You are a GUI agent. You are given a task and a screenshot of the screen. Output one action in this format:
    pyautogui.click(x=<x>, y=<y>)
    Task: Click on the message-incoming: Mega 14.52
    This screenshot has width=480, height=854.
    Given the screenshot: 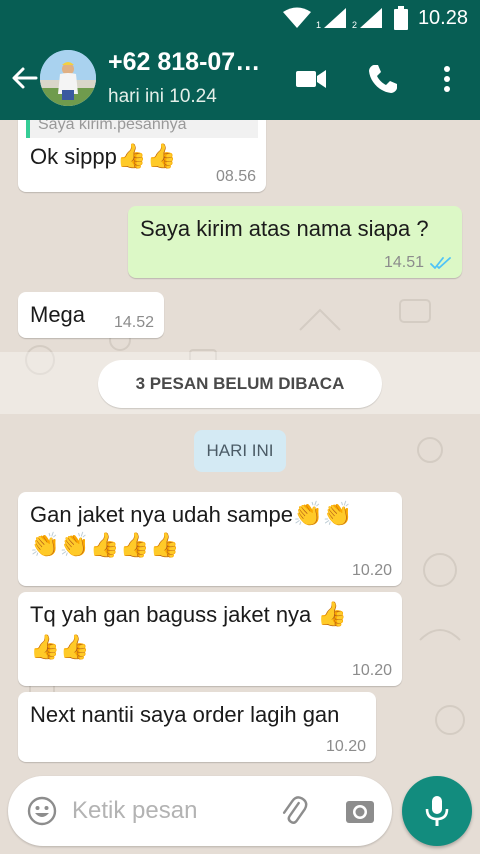 What is the action you would take?
    pyautogui.click(x=91, y=315)
    